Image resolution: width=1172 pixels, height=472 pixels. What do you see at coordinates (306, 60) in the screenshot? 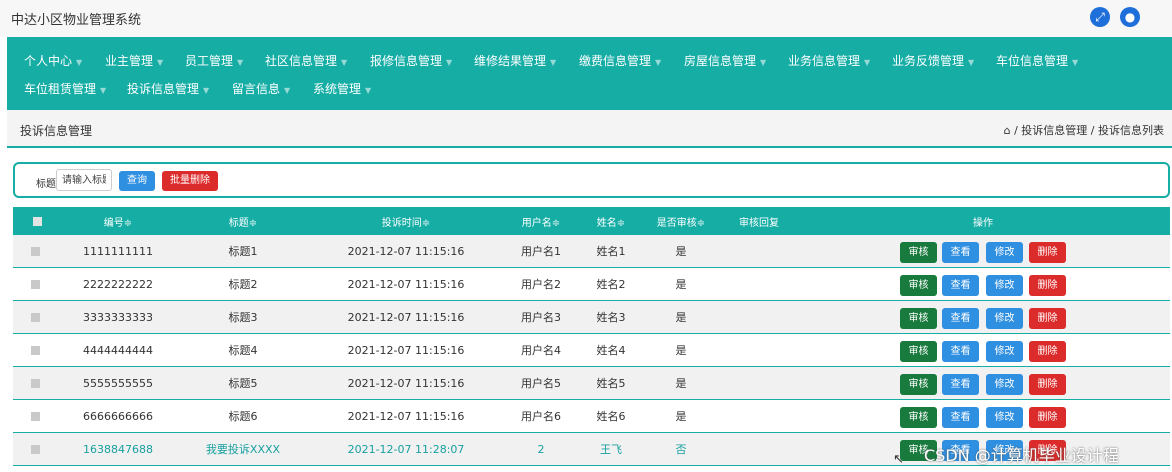
I see `nav-item-community-info: 社区信息管理 ▼` at bounding box center [306, 60].